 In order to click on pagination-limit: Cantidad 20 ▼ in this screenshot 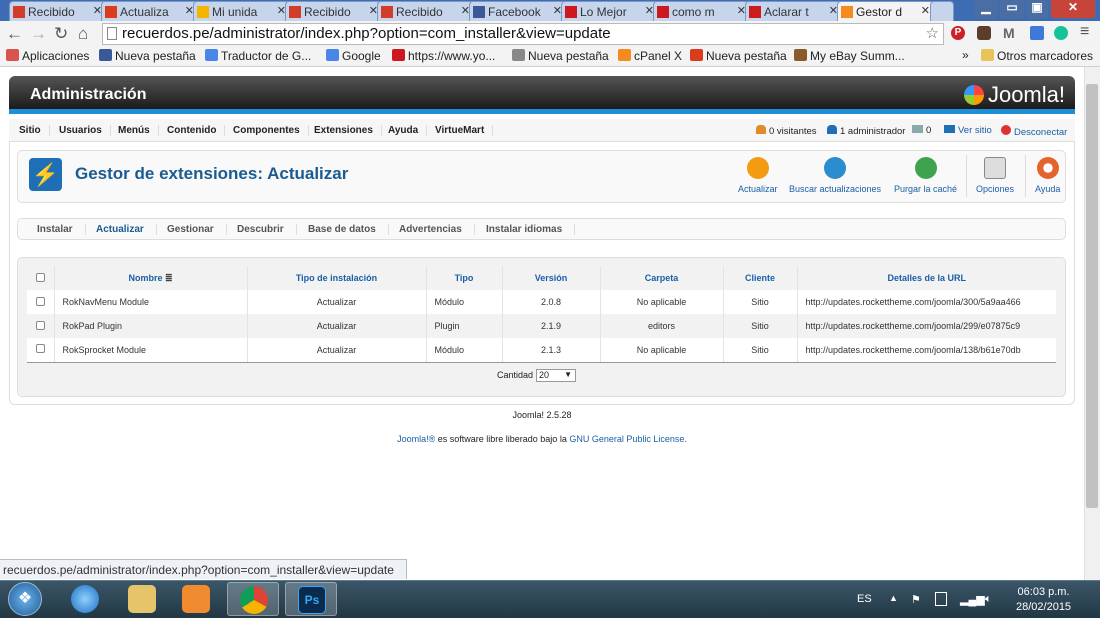, I will do `click(537, 375)`.